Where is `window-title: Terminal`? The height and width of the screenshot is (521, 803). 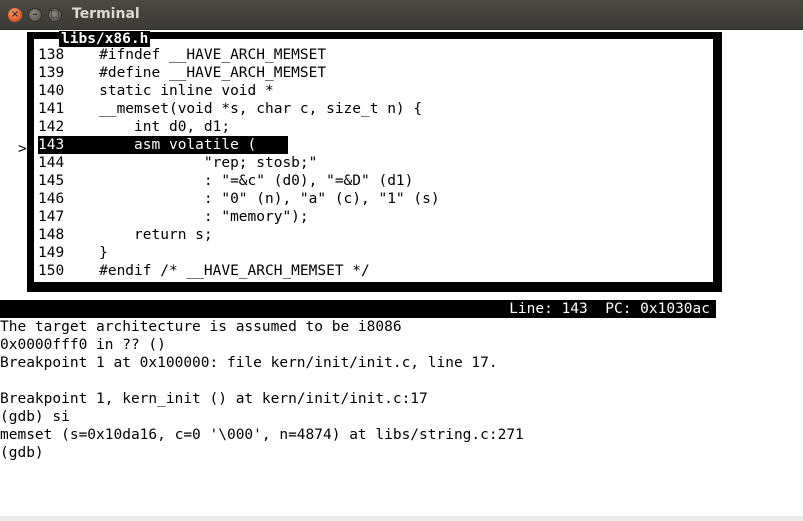 window-title: Terminal is located at coordinates (106, 14).